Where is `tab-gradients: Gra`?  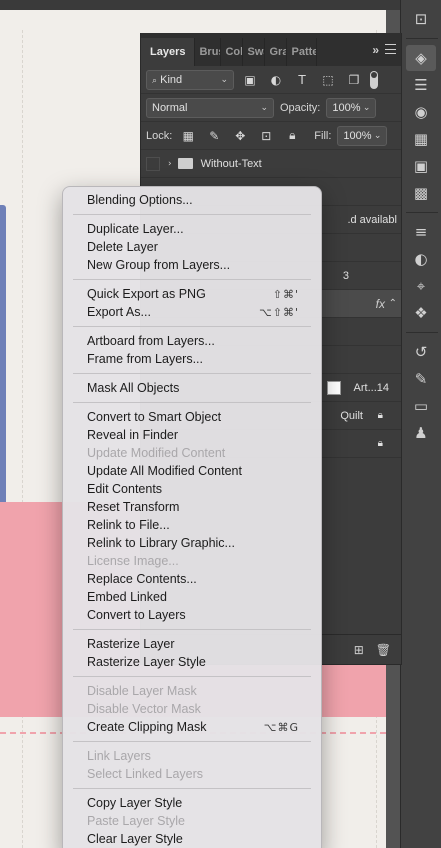
tab-gradients: Gra is located at coordinates (276, 52).